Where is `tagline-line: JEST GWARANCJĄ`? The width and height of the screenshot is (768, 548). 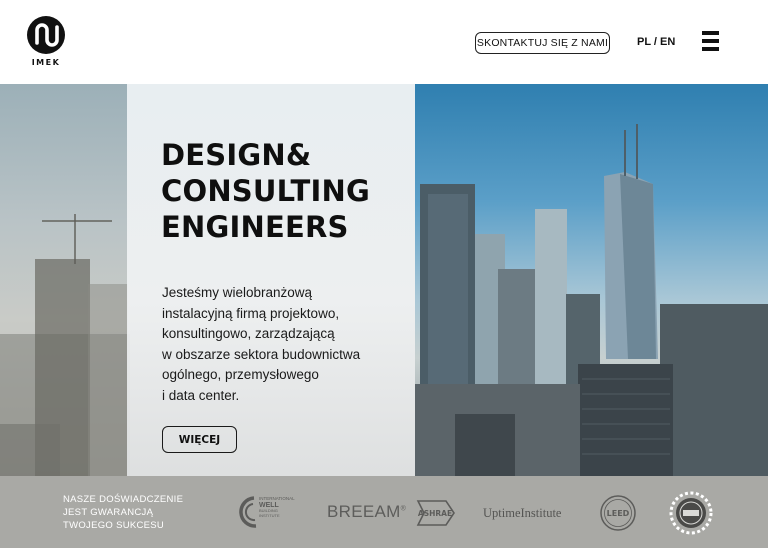 tagline-line: JEST GWARANCJĄ is located at coordinates (108, 512).